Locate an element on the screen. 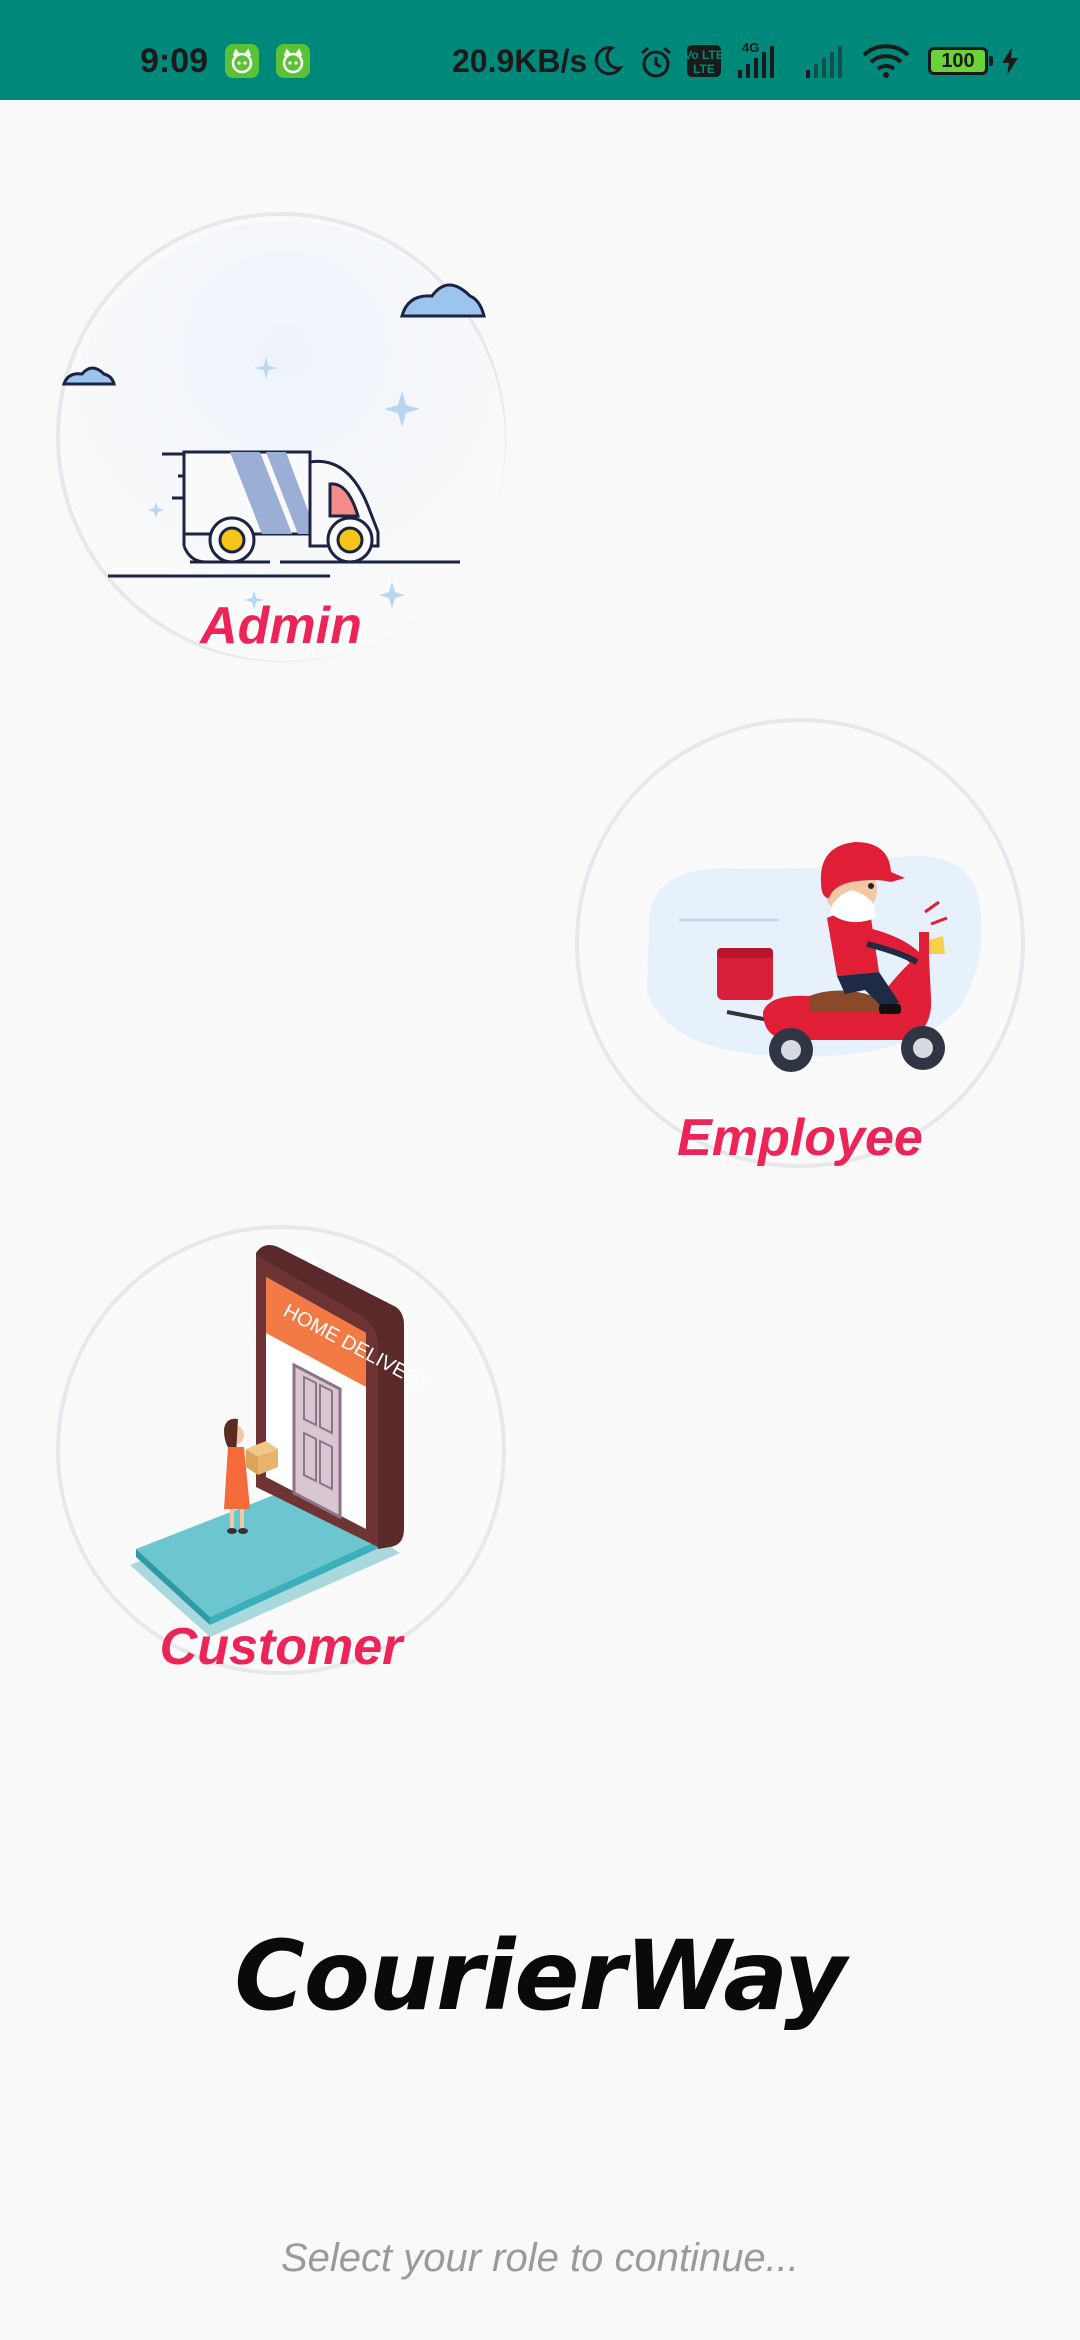  moon-icon is located at coordinates (607, 63).